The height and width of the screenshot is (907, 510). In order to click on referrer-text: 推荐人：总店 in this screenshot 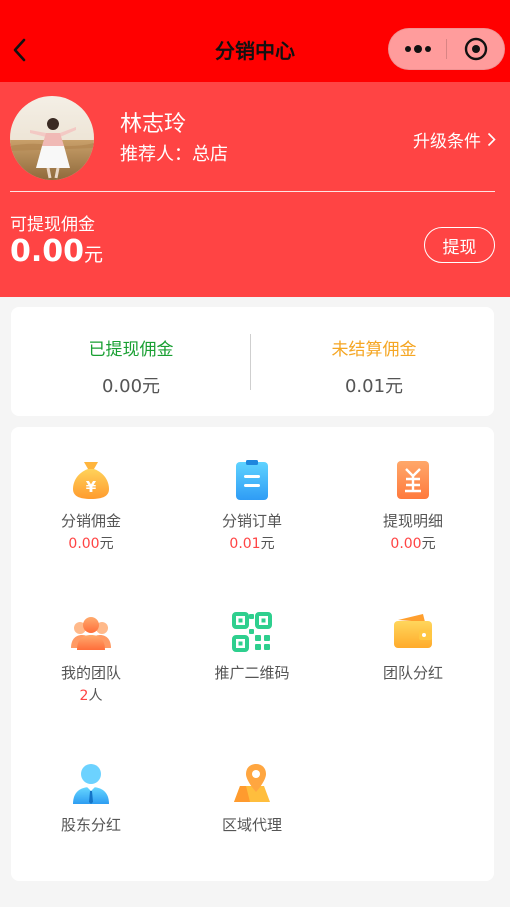, I will do `click(174, 154)`.